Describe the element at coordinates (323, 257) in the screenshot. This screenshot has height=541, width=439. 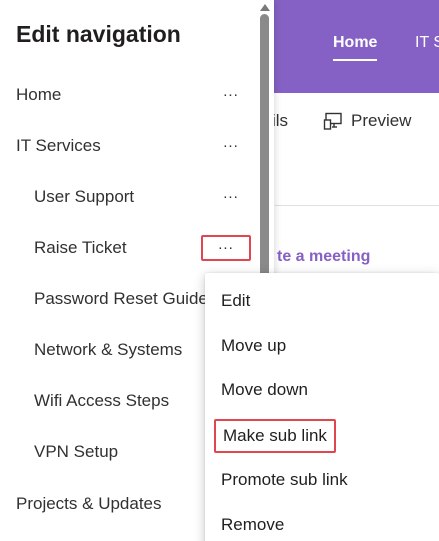
I see `meeting-link-fragment: te a meeting` at that location.